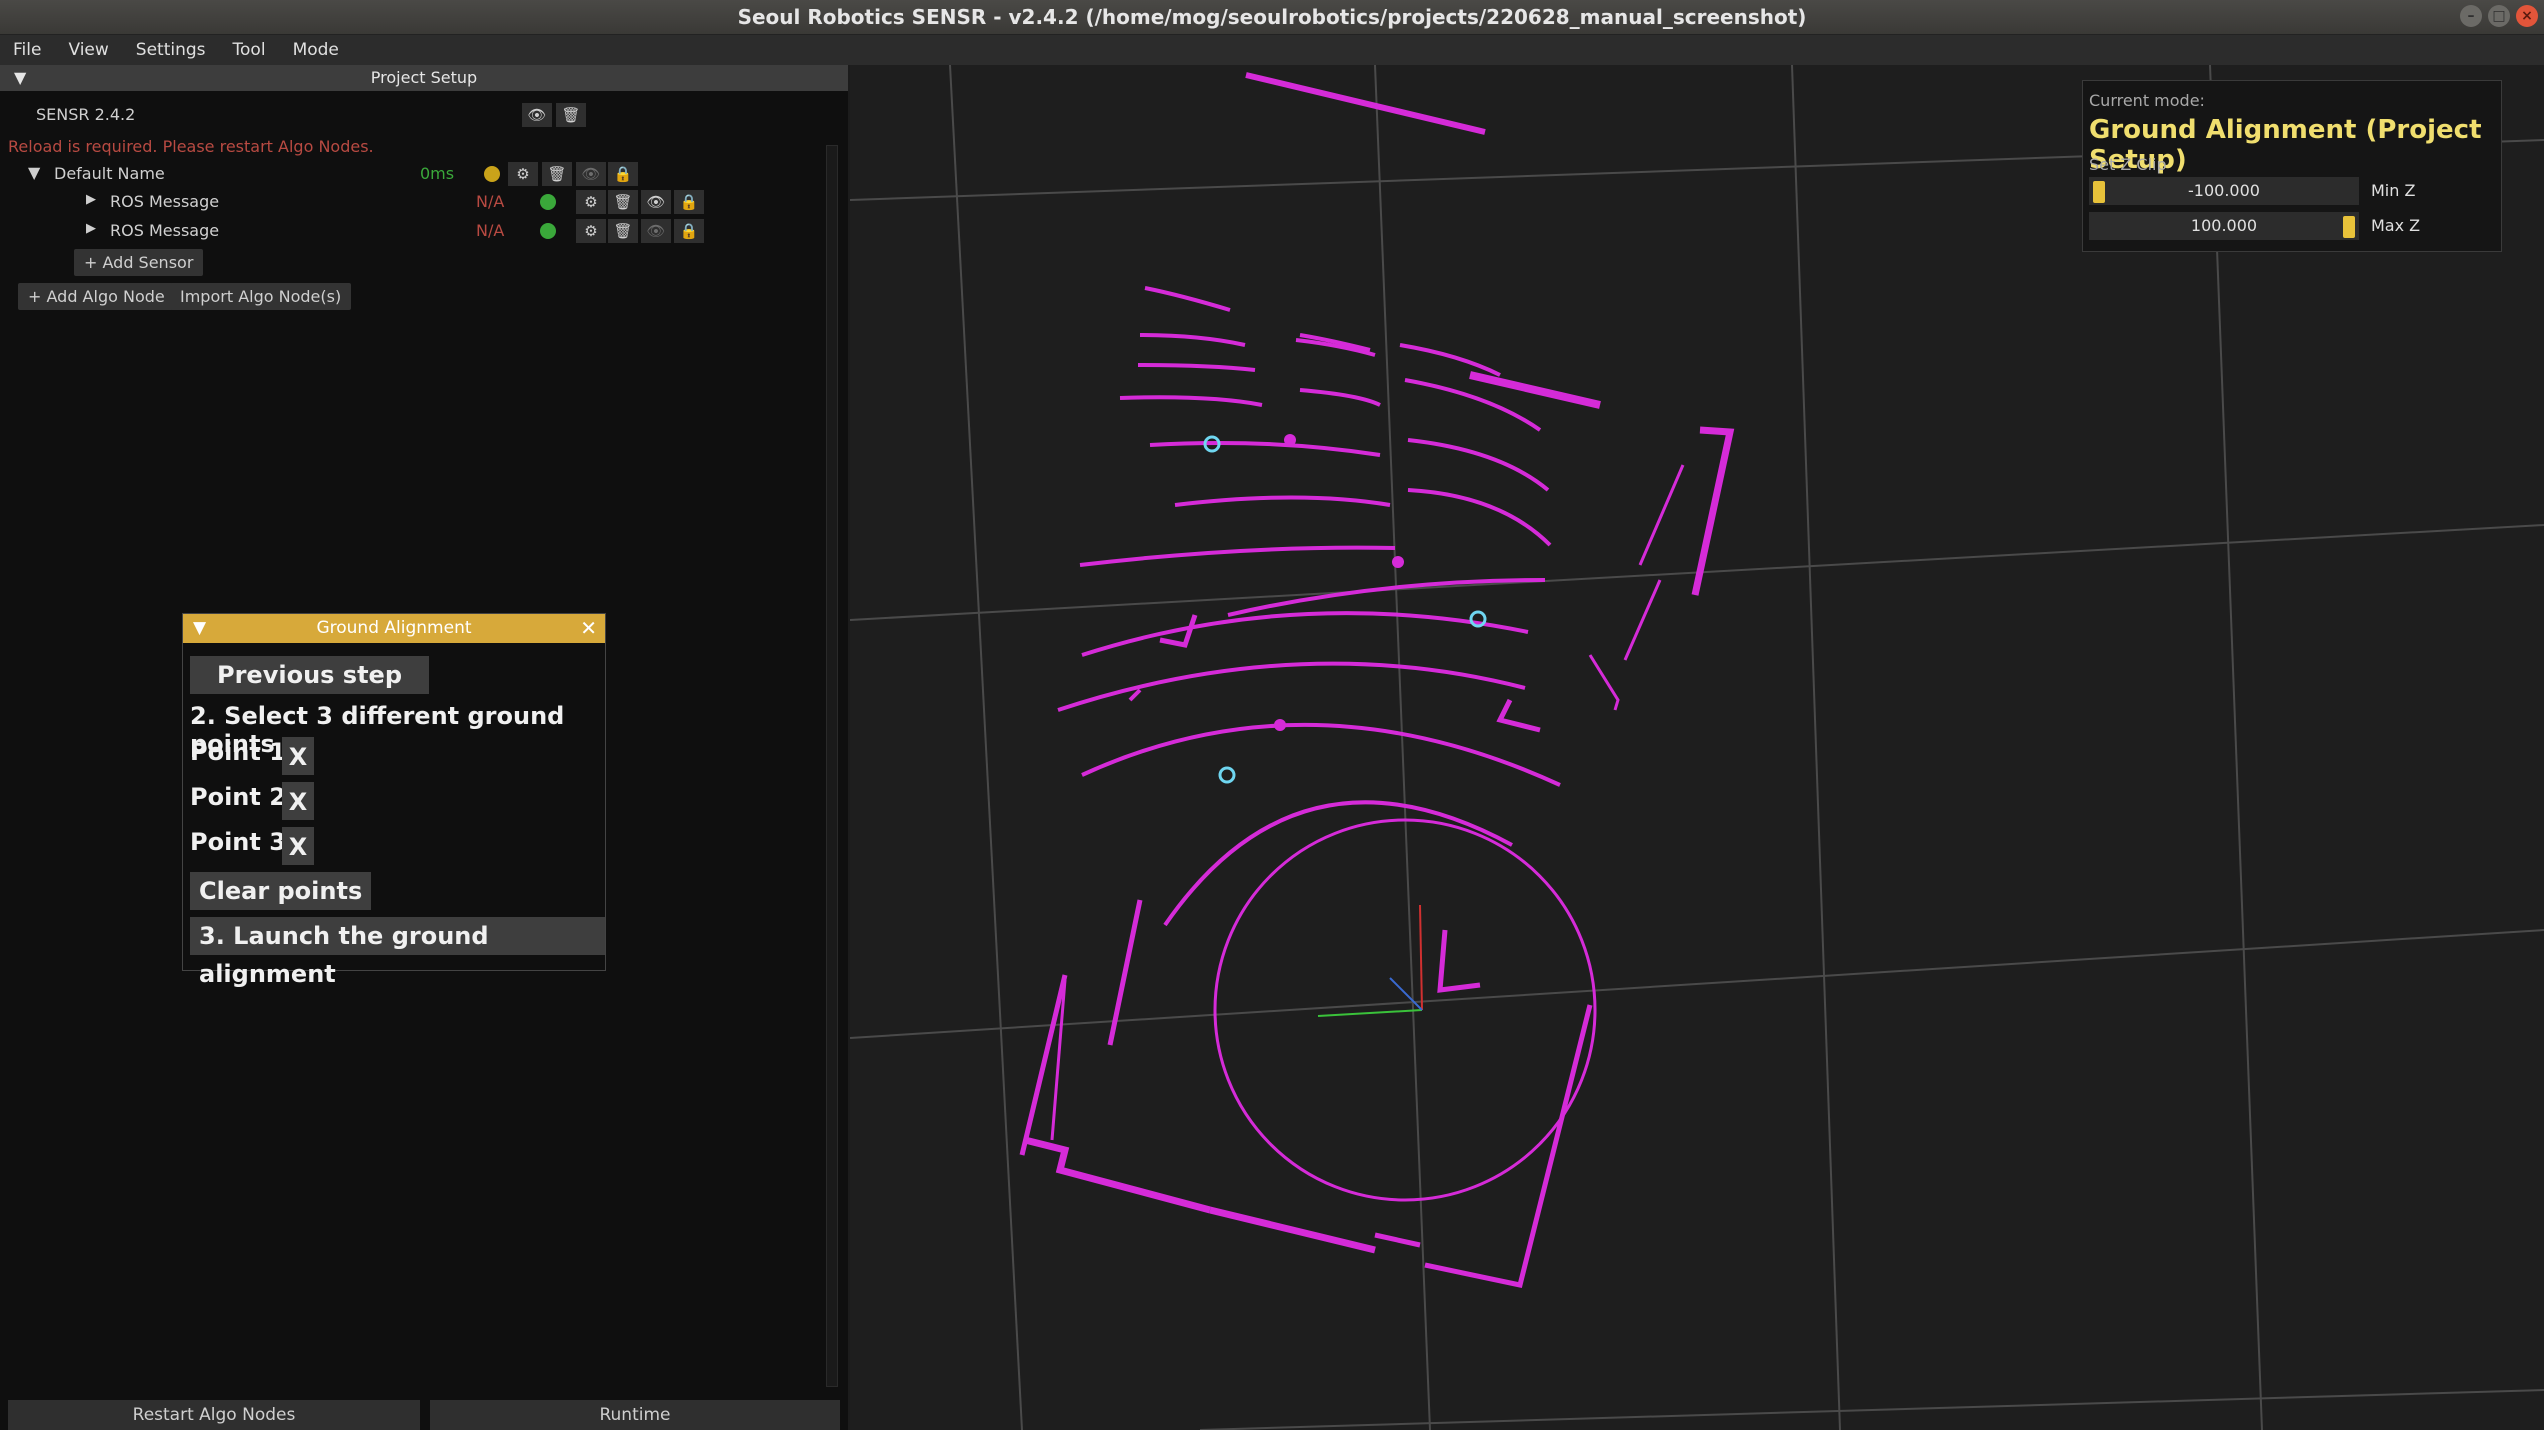  What do you see at coordinates (171, 50) in the screenshot?
I see `menu-settings: Settings` at bounding box center [171, 50].